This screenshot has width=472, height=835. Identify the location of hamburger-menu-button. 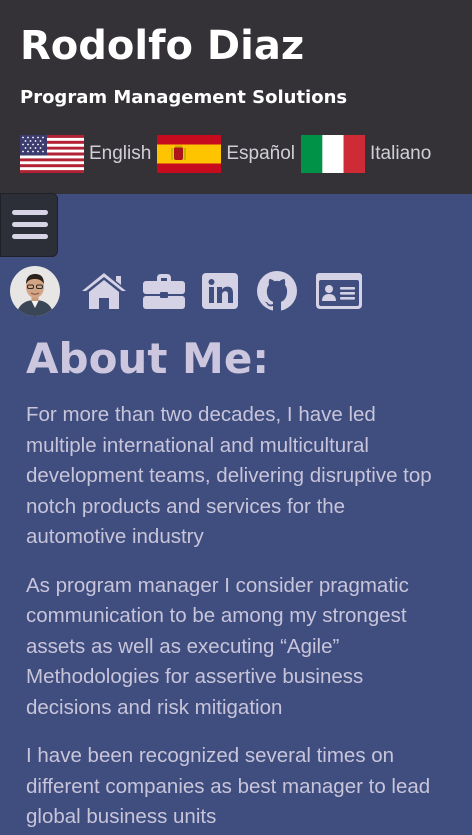
(29, 225).